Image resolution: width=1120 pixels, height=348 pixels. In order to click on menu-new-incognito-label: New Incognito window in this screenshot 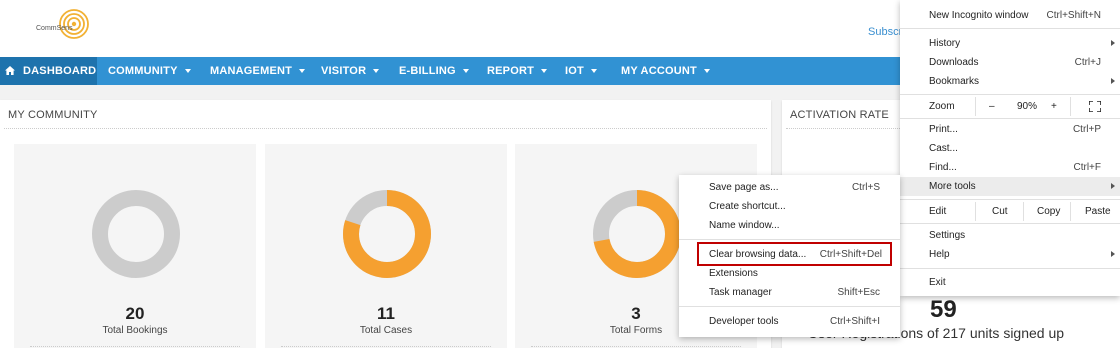, I will do `click(979, 15)`.